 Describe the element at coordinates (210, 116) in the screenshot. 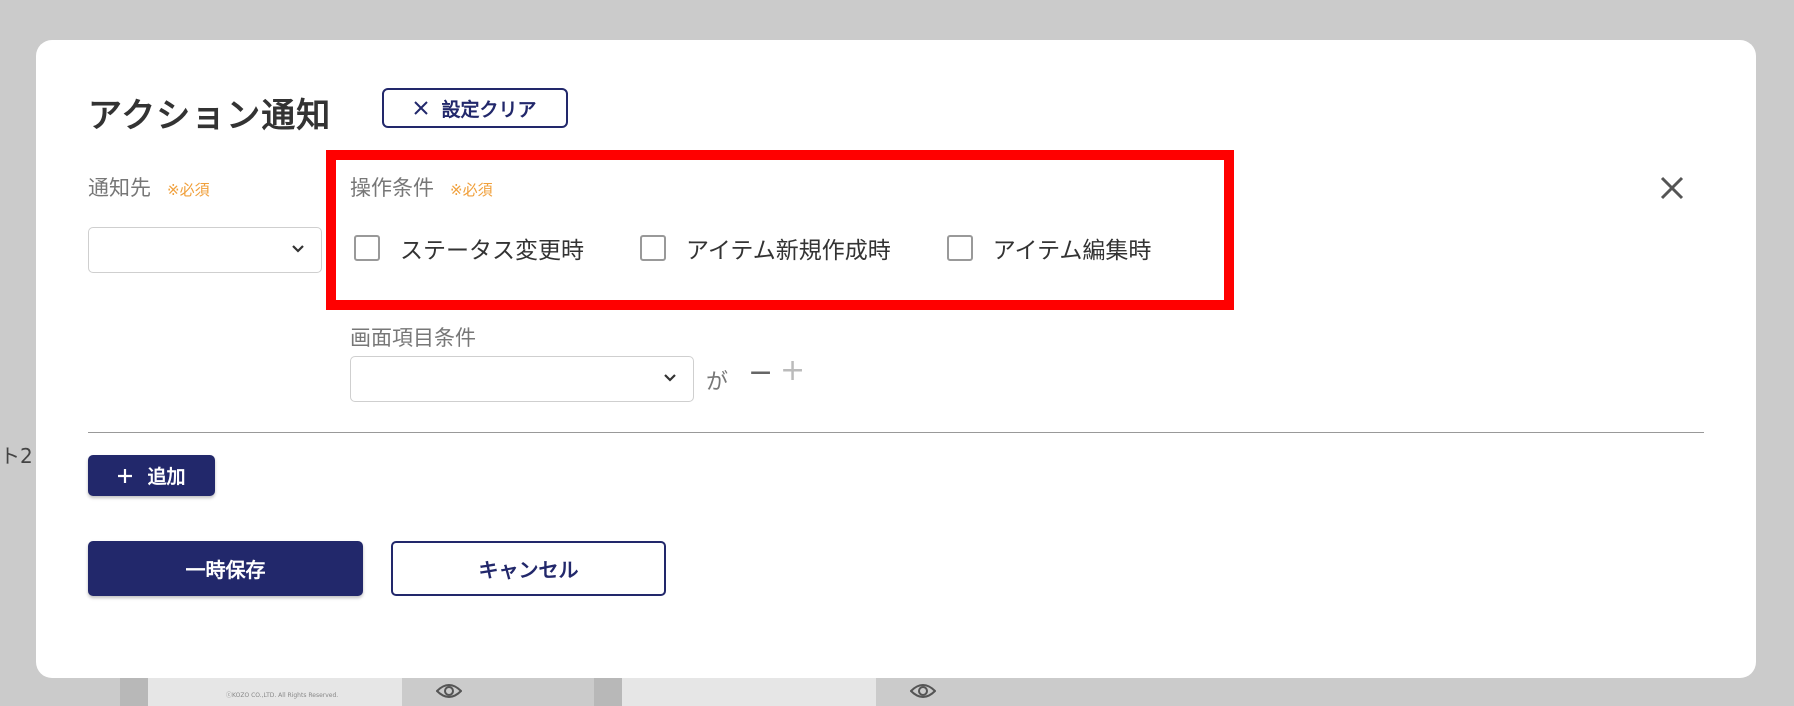

I see `dialog-title: アクション通知` at that location.